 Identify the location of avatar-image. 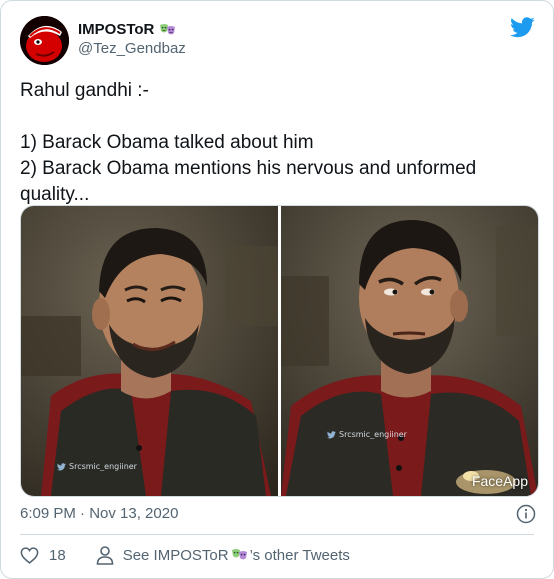
(44, 40).